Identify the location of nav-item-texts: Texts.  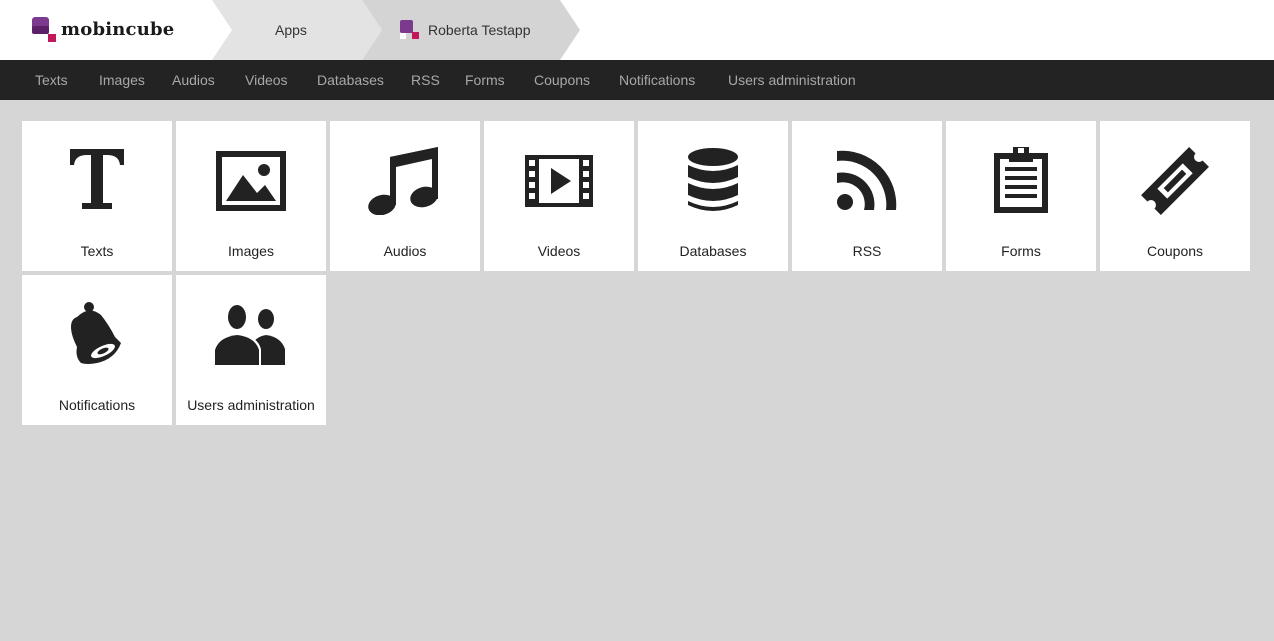
(51, 80).